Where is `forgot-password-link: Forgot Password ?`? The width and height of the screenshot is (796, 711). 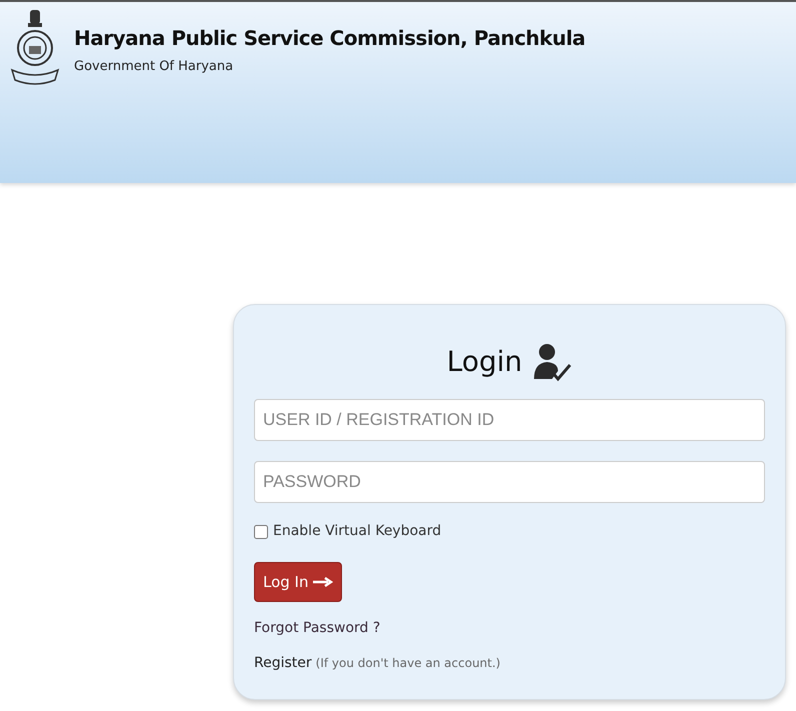 forgot-password-link: Forgot Password ? is located at coordinates (317, 628).